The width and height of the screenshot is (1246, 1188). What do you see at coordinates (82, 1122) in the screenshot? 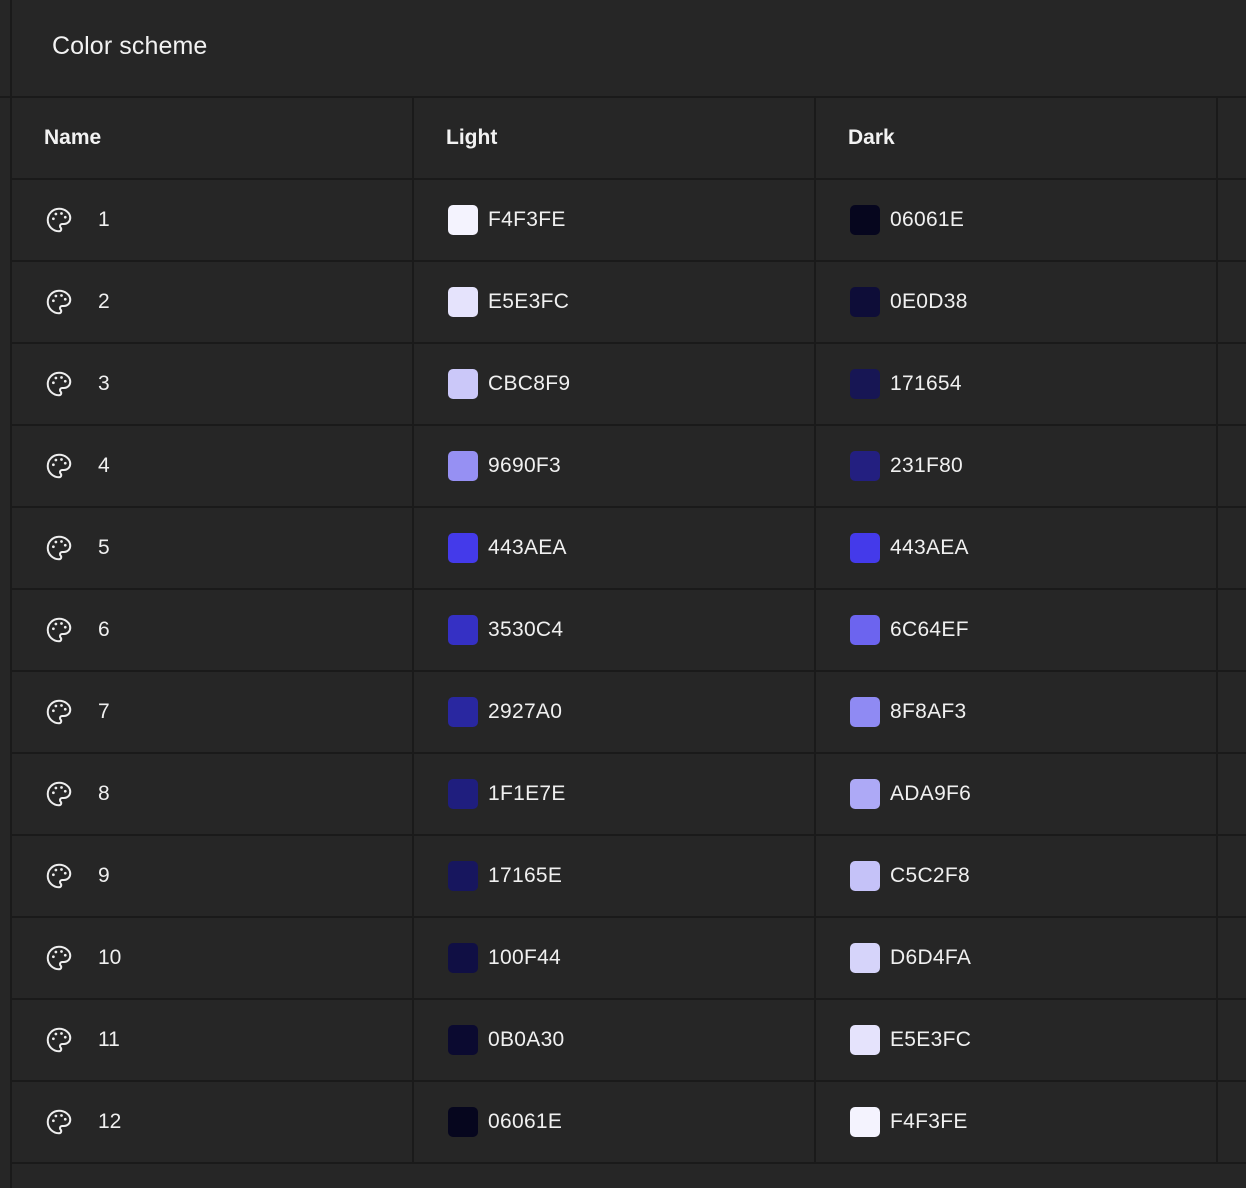
I see `name-cell: 12` at bounding box center [82, 1122].